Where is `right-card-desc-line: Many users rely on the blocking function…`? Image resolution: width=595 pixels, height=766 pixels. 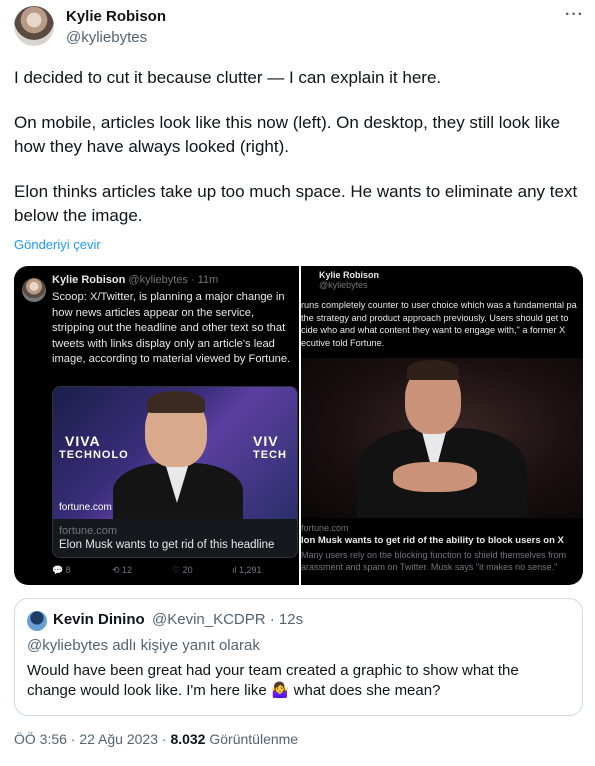 right-card-desc-line: Many users rely on the blocking function… is located at coordinates (434, 555).